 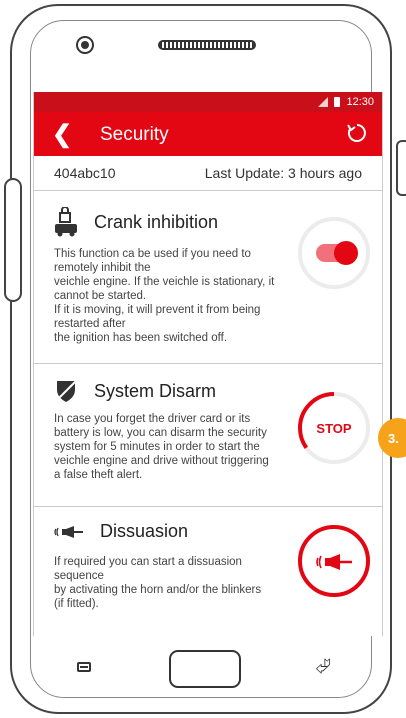 What do you see at coordinates (85, 173) in the screenshot?
I see `vehicle-plate: 404abc10` at bounding box center [85, 173].